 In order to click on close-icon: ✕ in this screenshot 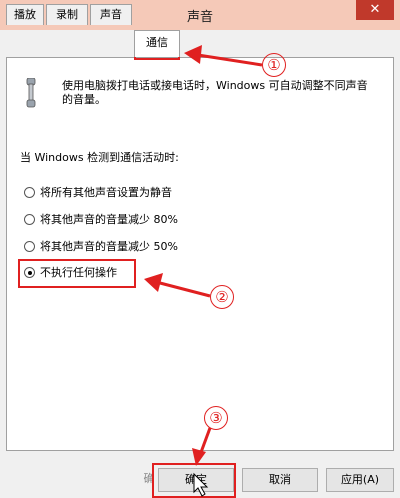, I will do `click(375, 9)`.